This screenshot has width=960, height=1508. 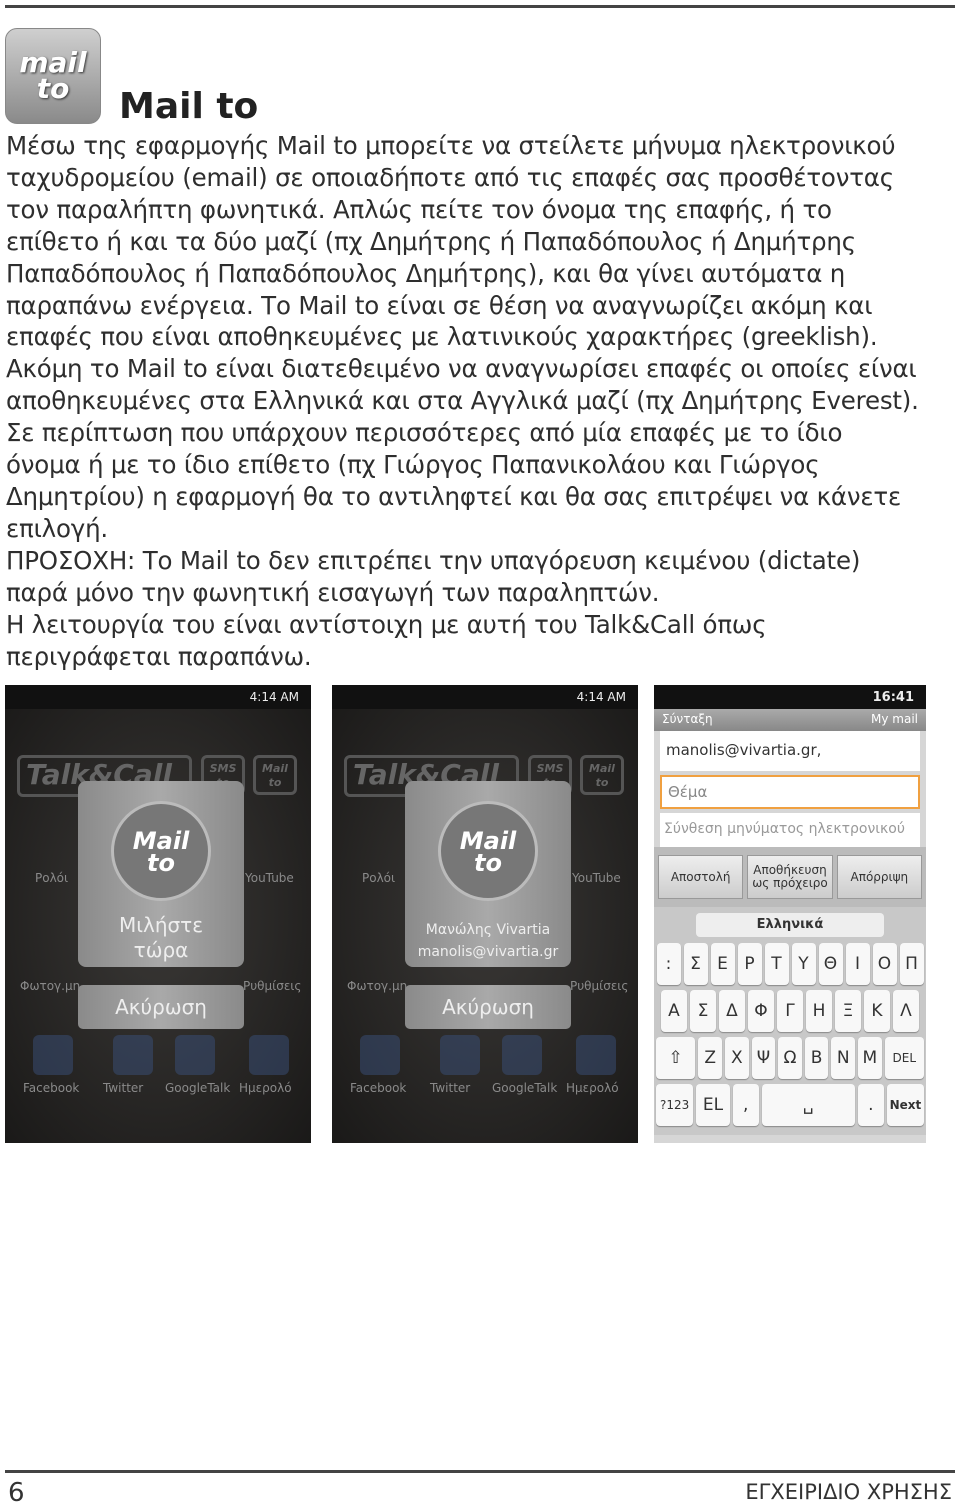 I want to click on key: Ι, so click(x=857, y=964).